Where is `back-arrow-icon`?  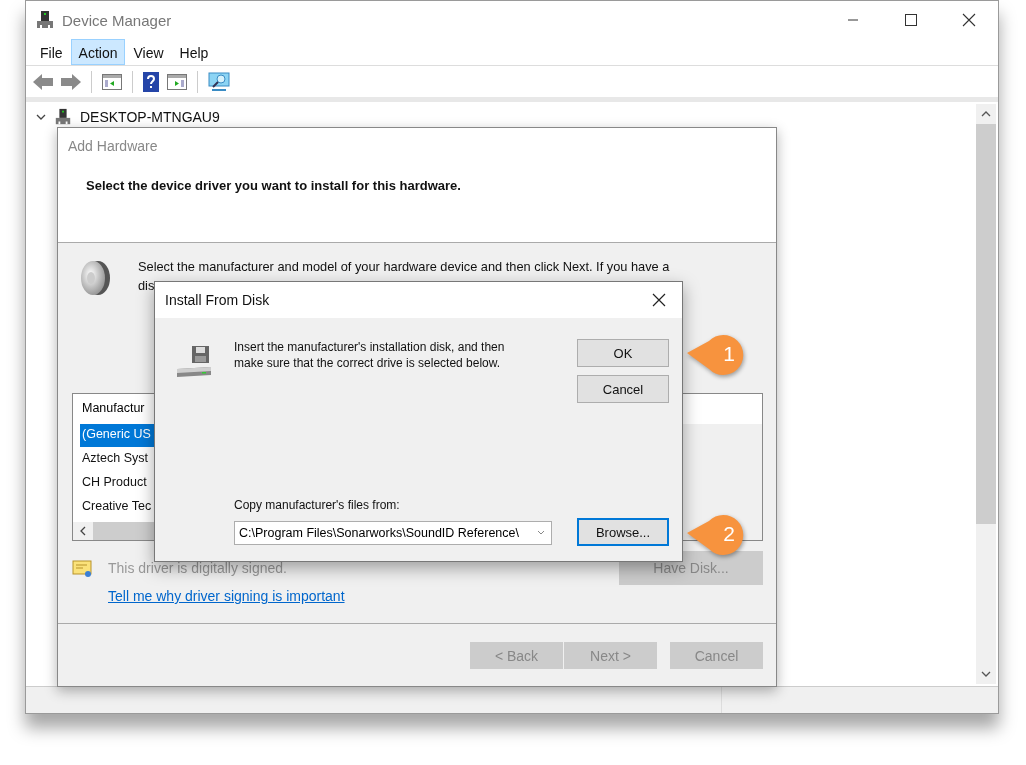 back-arrow-icon is located at coordinates (43, 81).